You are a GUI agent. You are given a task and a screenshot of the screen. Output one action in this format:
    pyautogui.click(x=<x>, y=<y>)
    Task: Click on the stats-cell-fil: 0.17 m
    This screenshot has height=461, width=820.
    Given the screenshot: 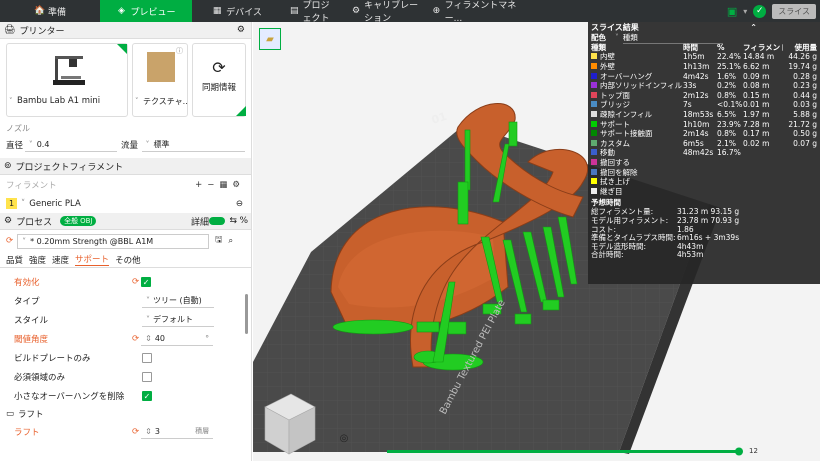 What is the action you would take?
    pyautogui.click(x=756, y=134)
    